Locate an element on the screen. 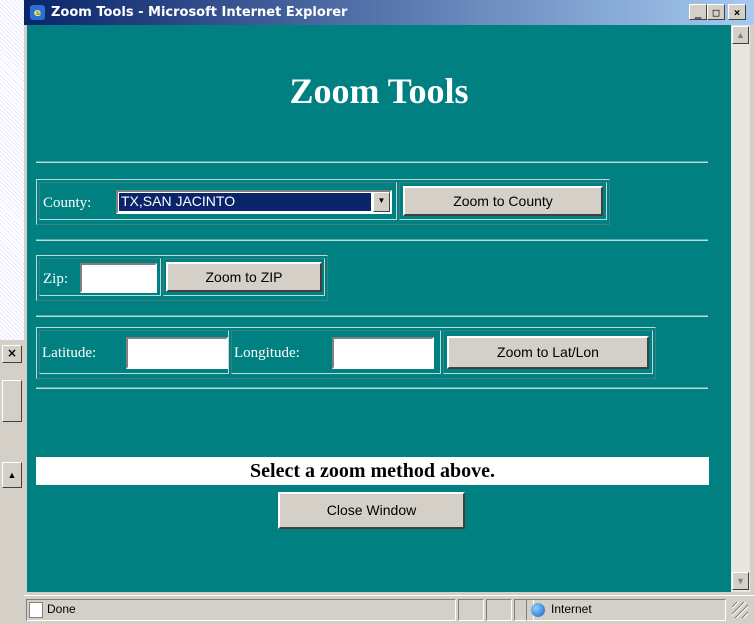 This screenshot has width=754, height=624. close-button: × is located at coordinates (737, 12).